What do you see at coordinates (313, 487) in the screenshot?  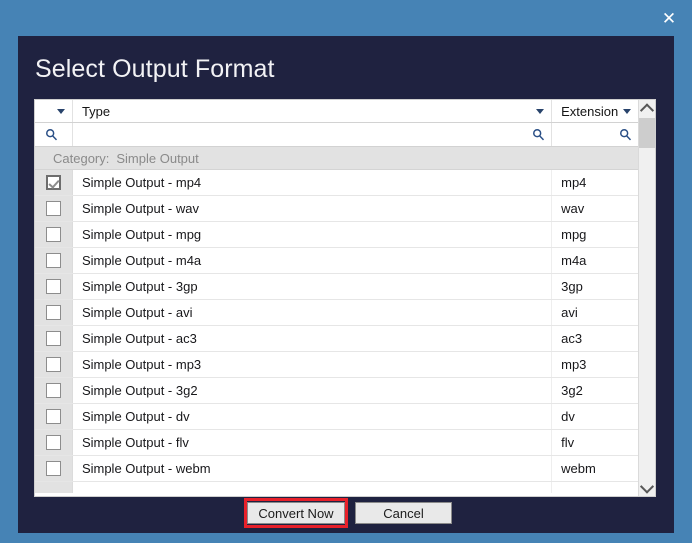 I see `row-type-cell` at bounding box center [313, 487].